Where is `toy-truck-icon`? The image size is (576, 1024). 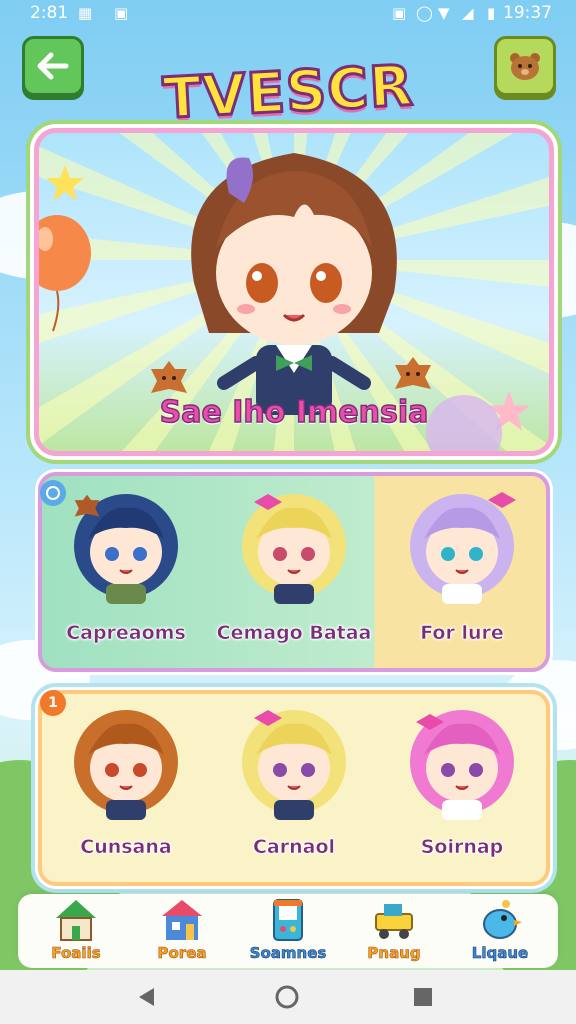 toy-truck-icon is located at coordinates (394, 921).